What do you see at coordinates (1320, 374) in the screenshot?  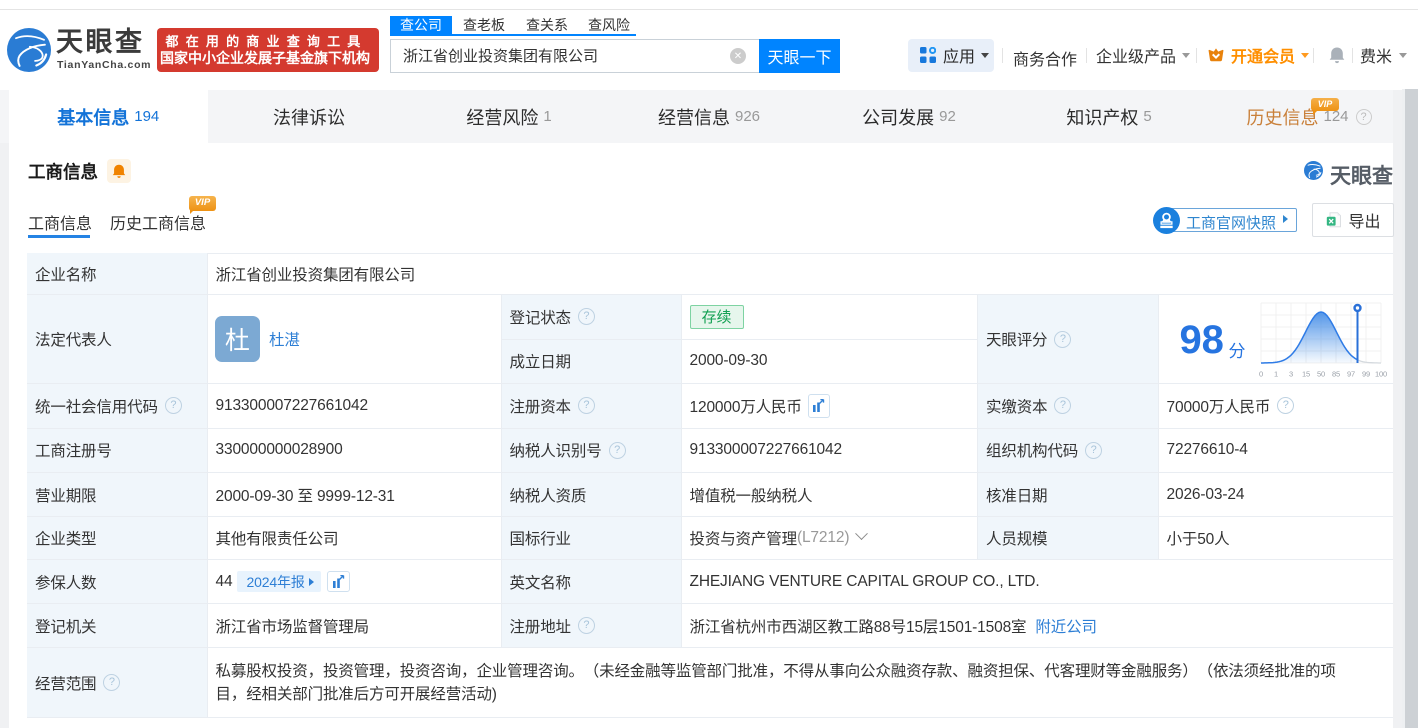 I see `svg-text: 50` at bounding box center [1320, 374].